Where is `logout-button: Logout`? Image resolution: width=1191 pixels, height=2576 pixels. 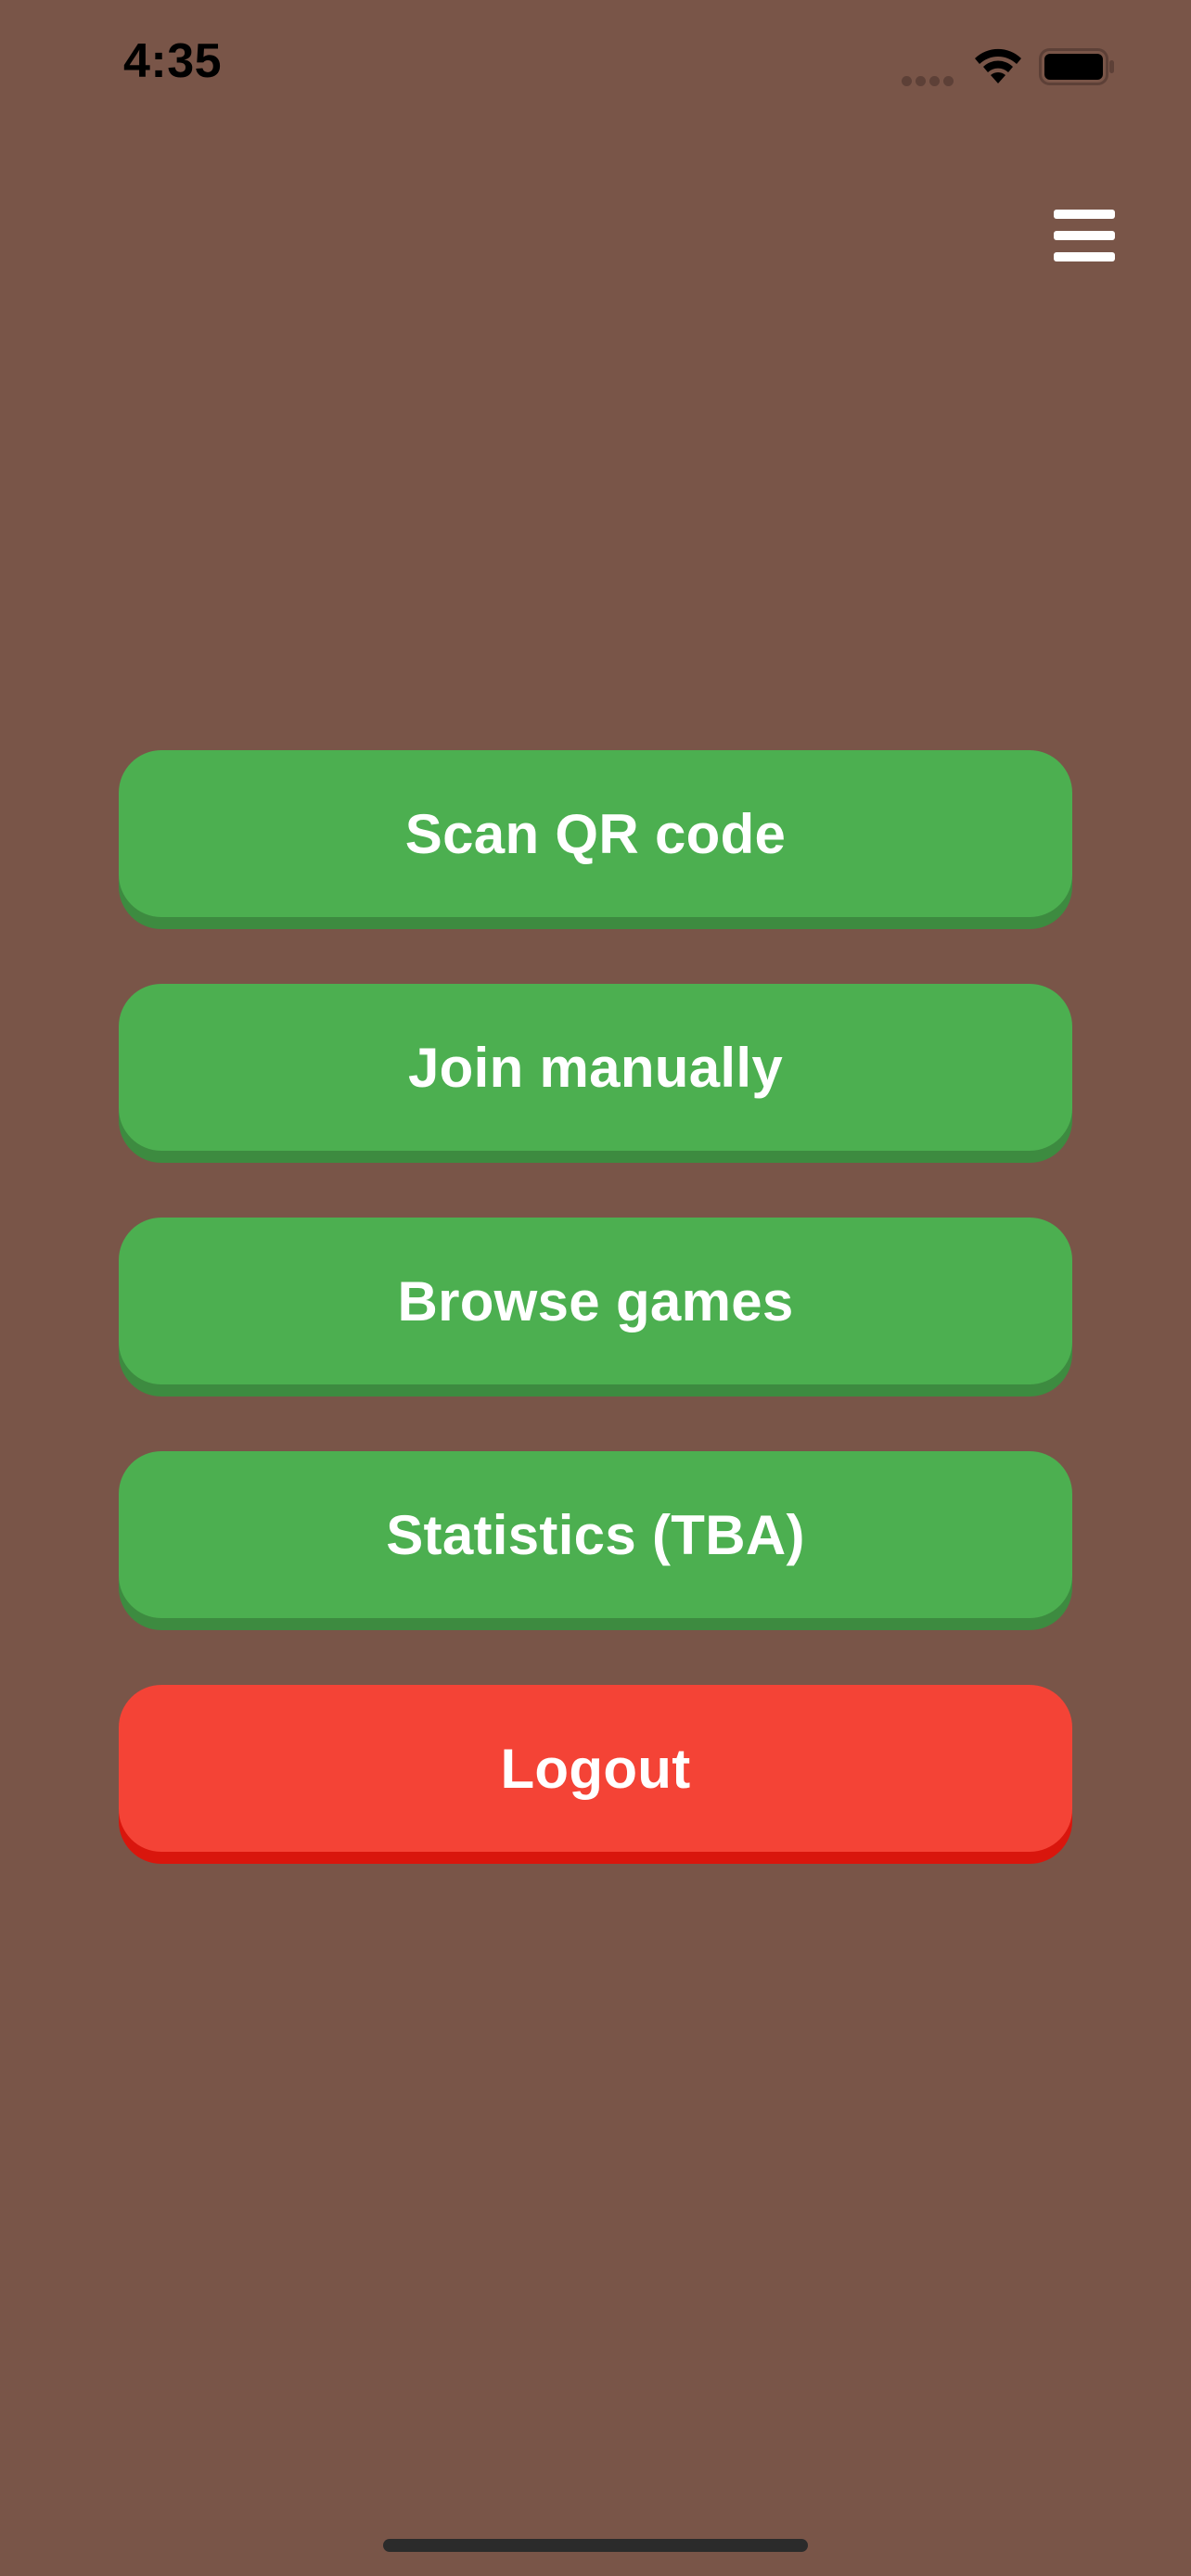 logout-button: Logout is located at coordinates (595, 1768).